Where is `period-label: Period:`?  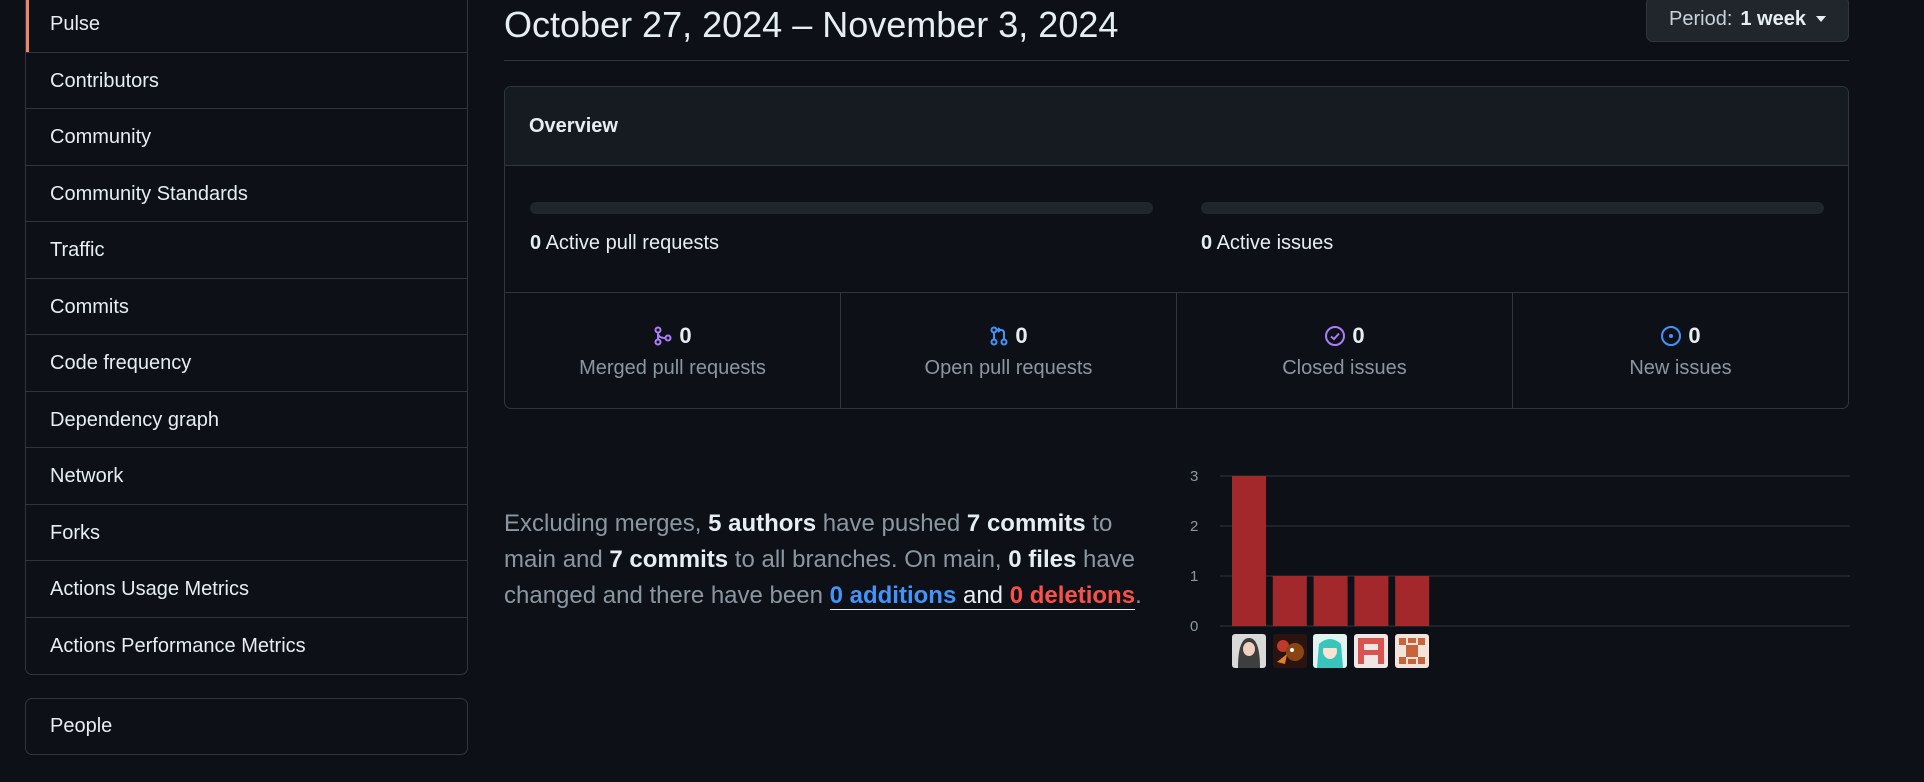 period-label: Period: is located at coordinates (1701, 18).